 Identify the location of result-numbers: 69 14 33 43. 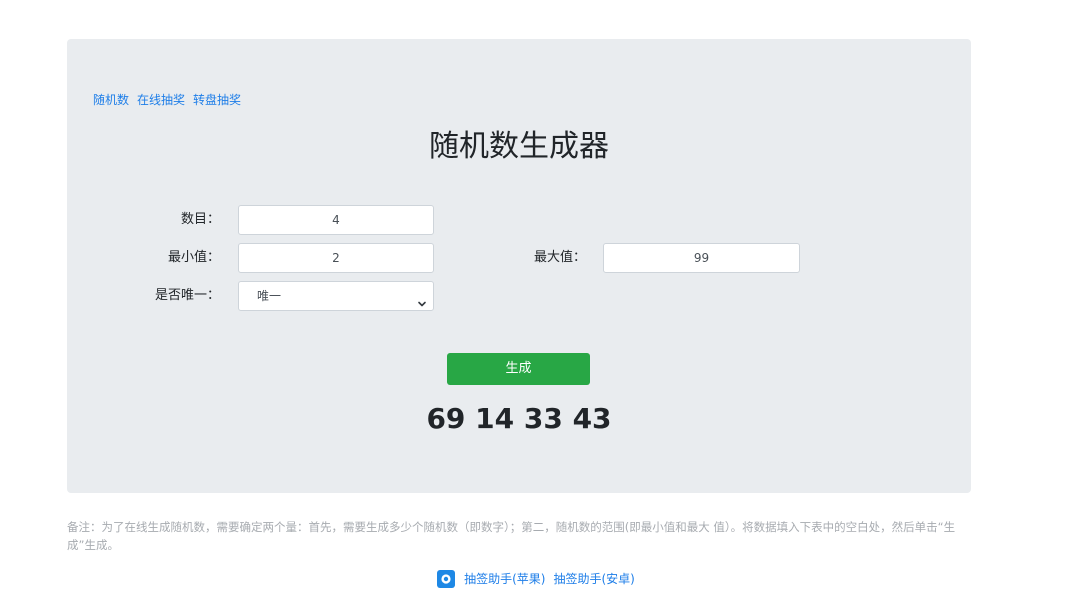
(519, 418).